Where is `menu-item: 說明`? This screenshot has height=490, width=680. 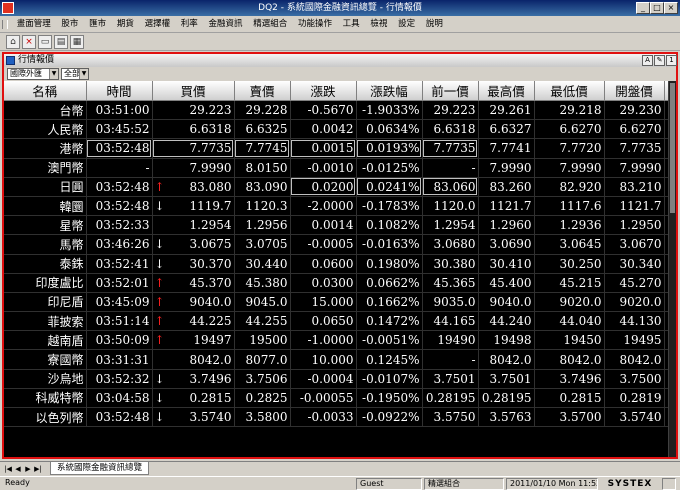 menu-item: 說明 is located at coordinates (434, 24).